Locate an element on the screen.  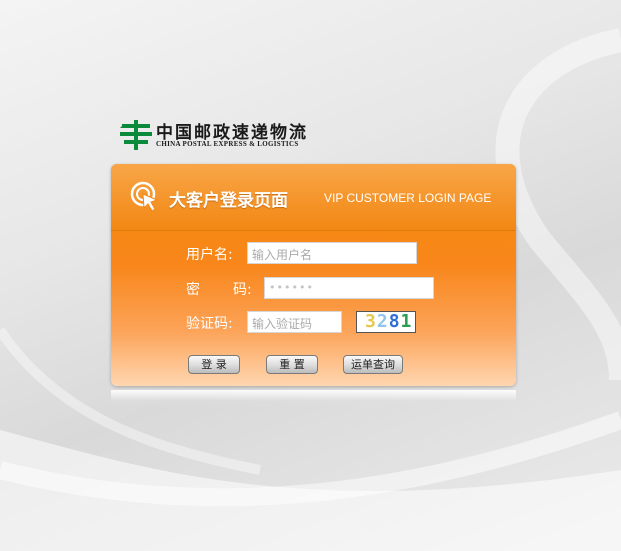
password-label-first: 密 is located at coordinates (193, 290).